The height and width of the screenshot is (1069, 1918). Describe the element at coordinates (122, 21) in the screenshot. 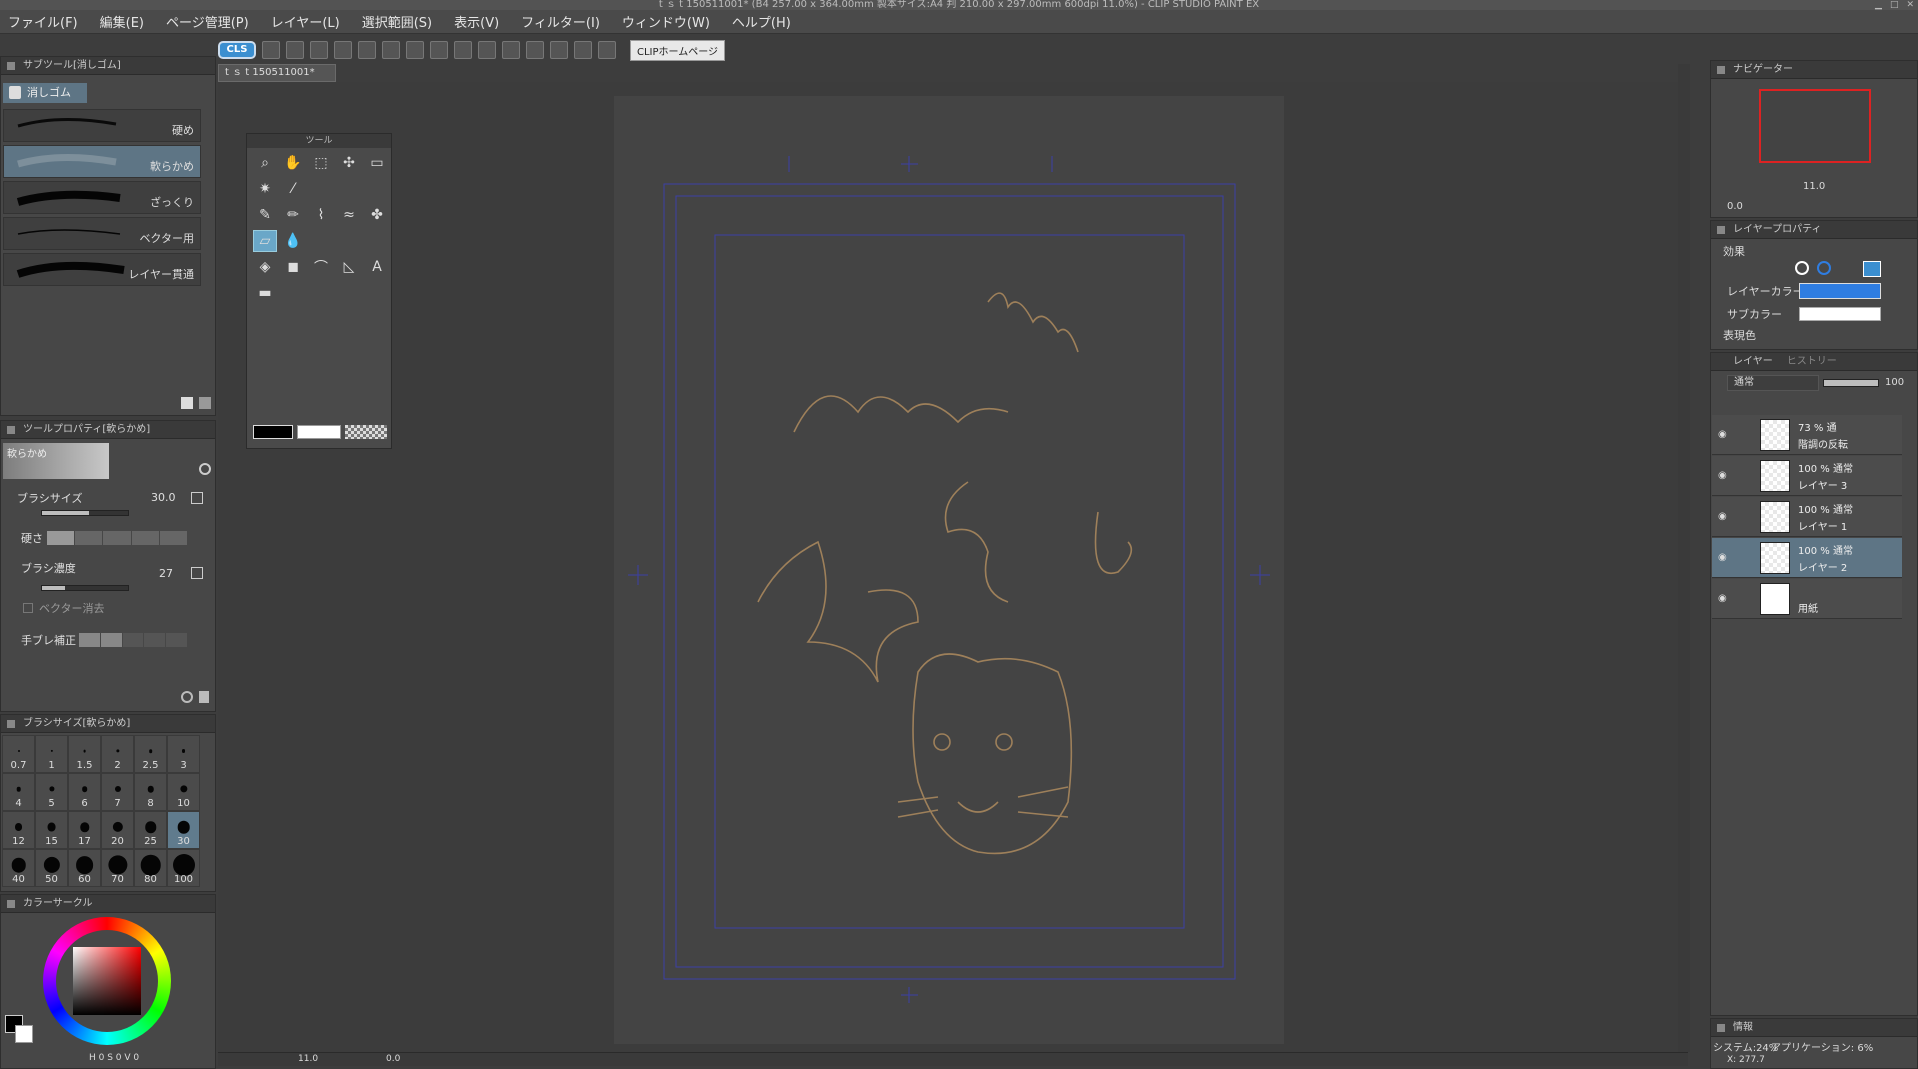

I see `menu-edit: 編集(E)` at that location.